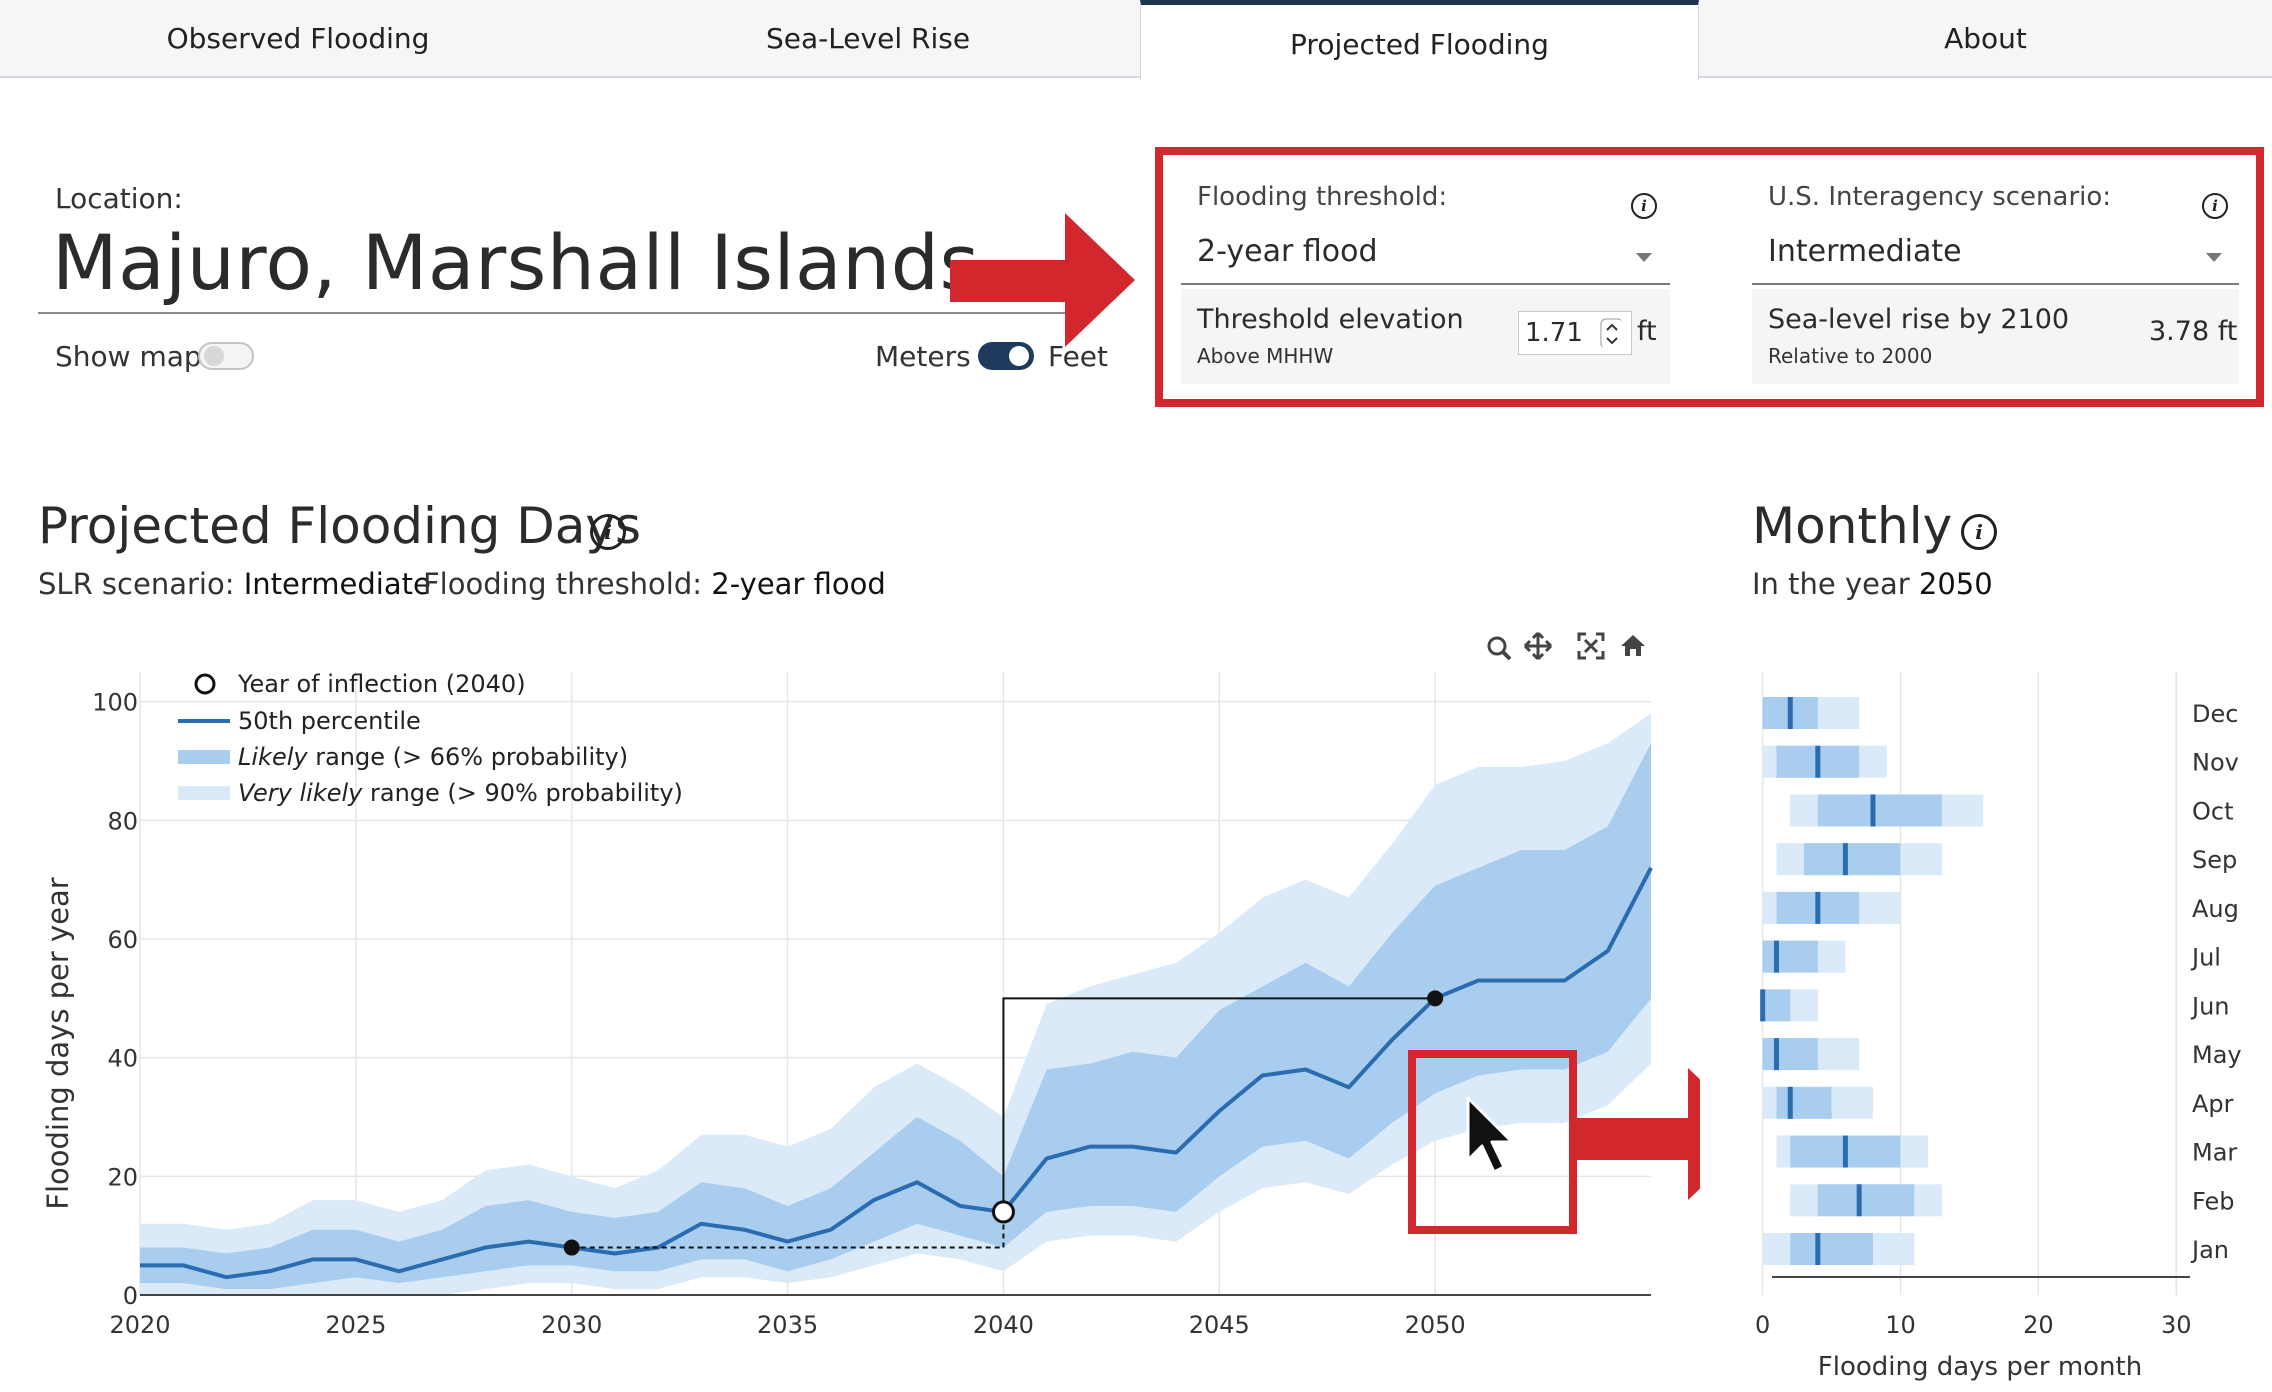  Describe the element at coordinates (1003, 1212) in the screenshot. I see `inflection-point` at that location.